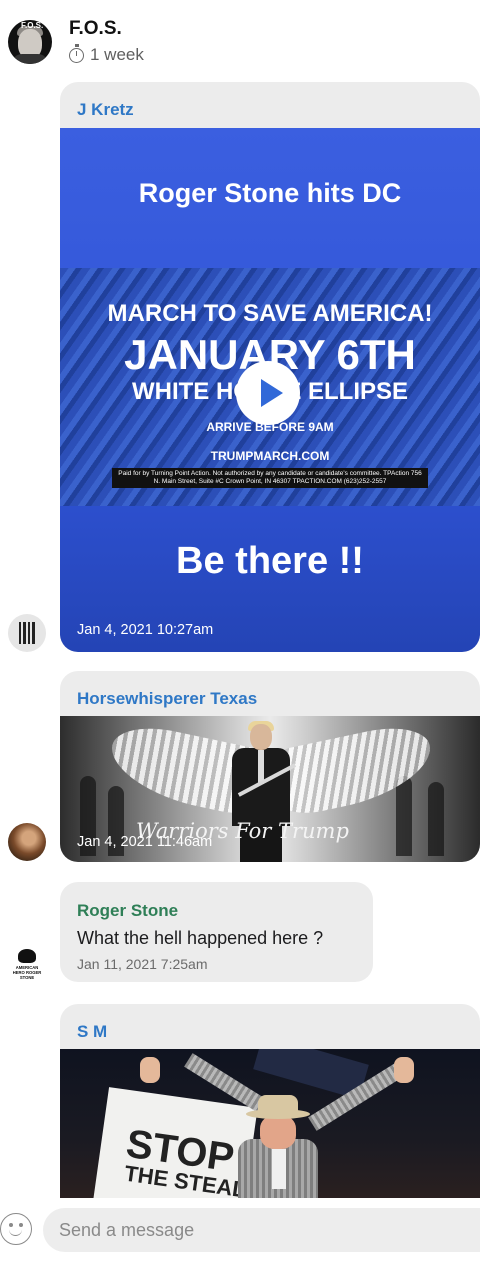 This screenshot has width=480, height=1264. What do you see at coordinates (27, 972) in the screenshot?
I see `avatar-text: AMERICAN HERO ROGER STONE` at bounding box center [27, 972].